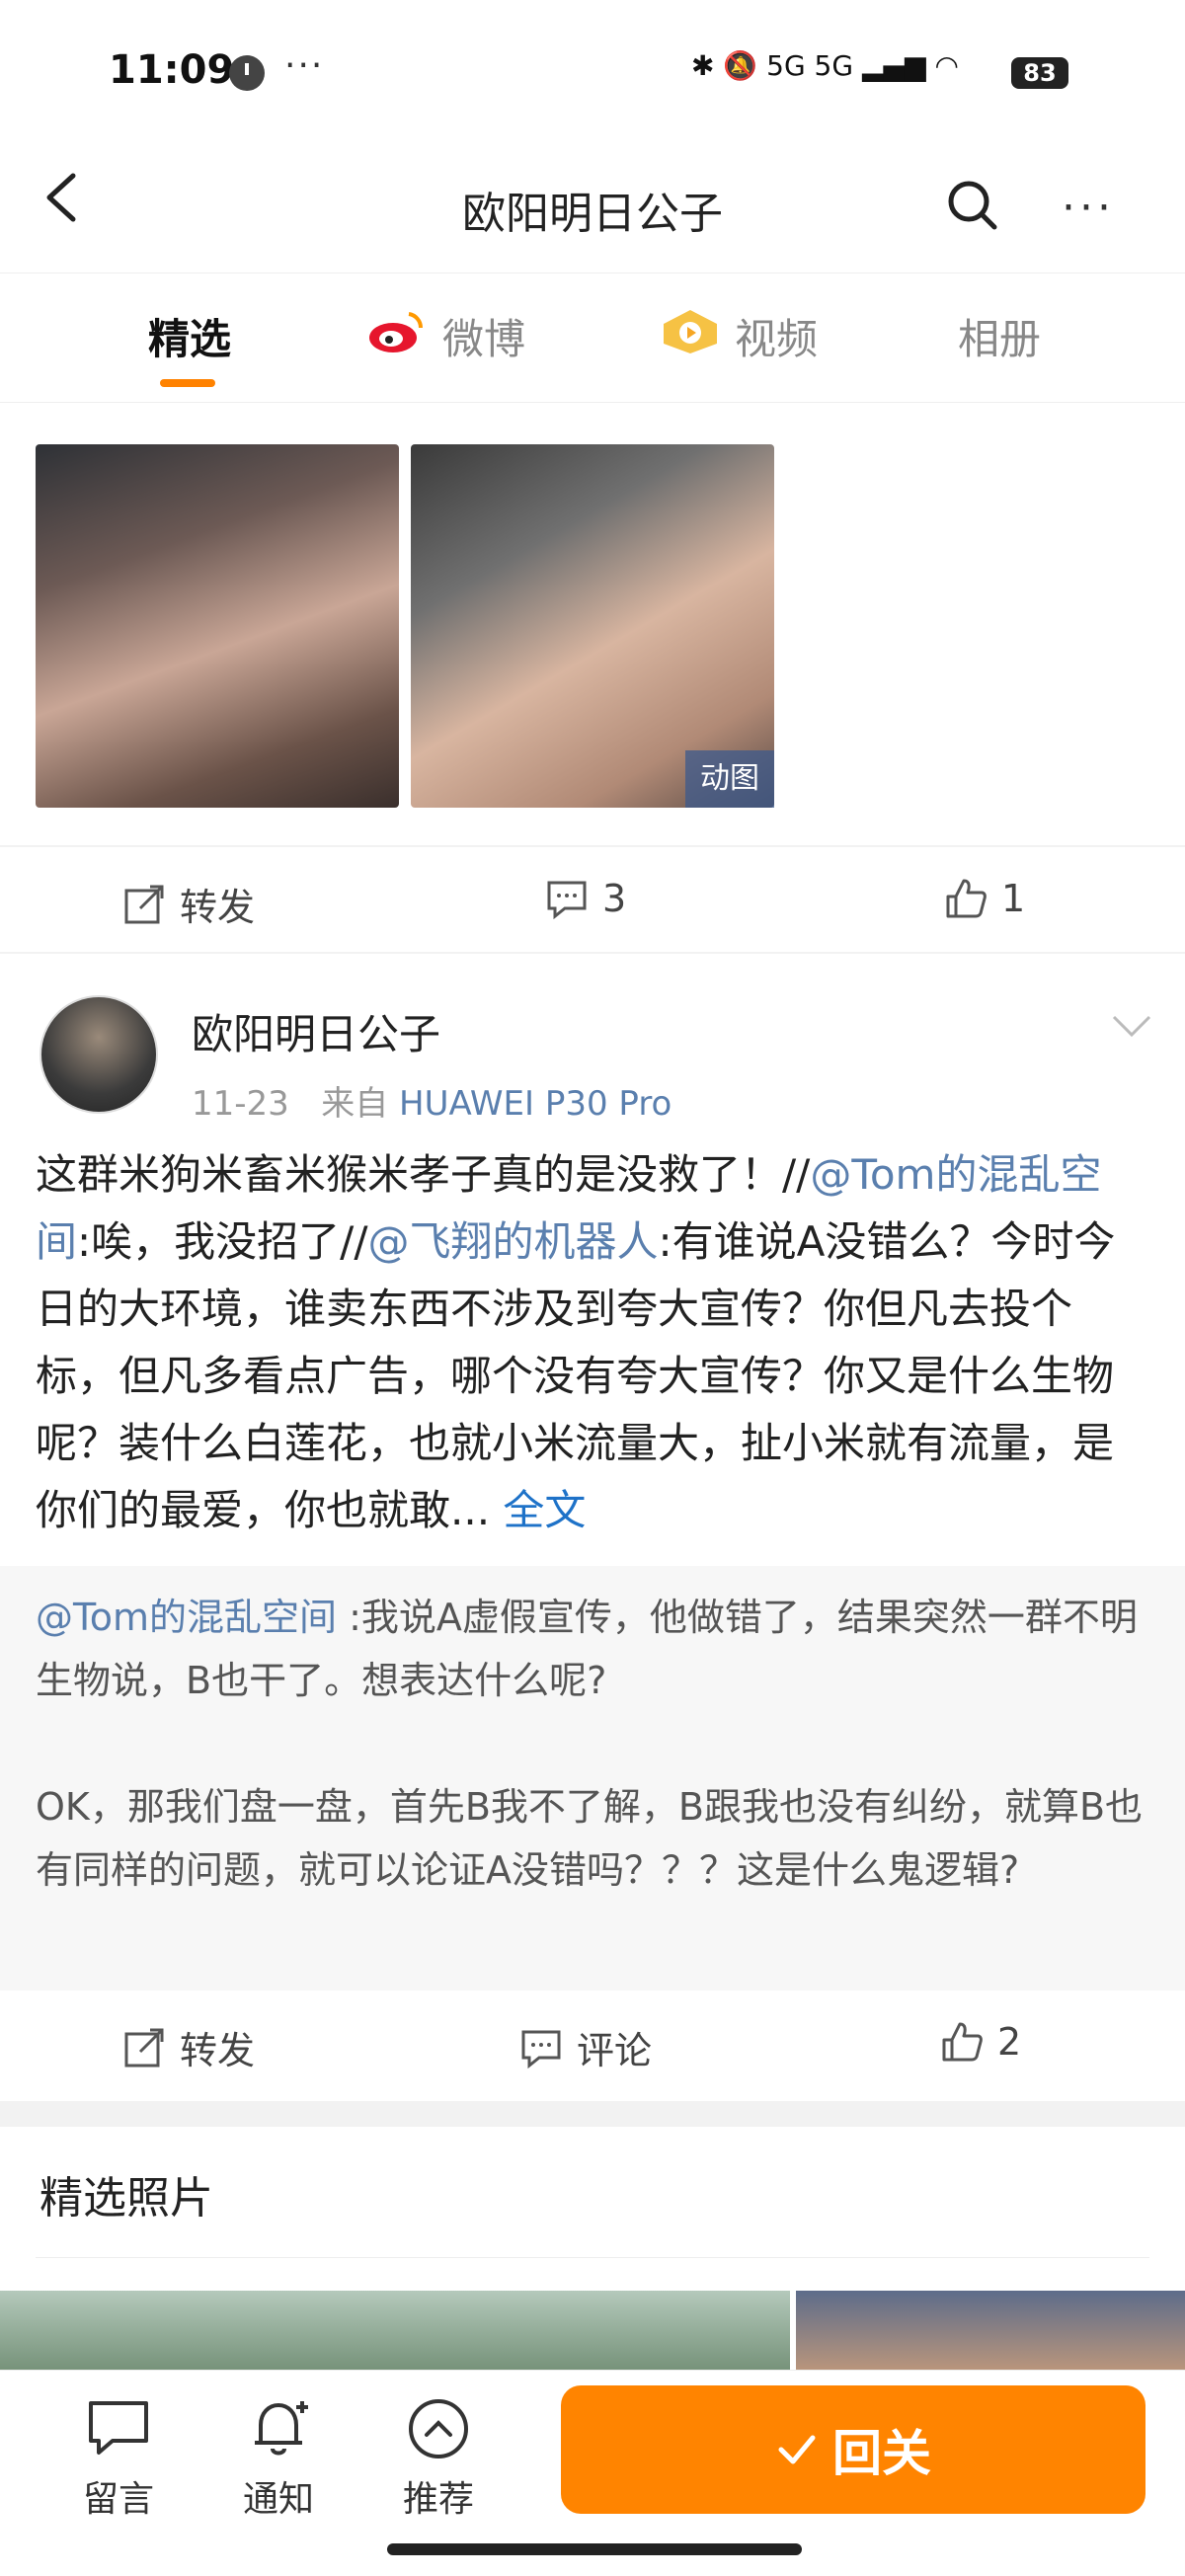  I want to click on expand-full-text-link: 全文, so click(545, 1510).